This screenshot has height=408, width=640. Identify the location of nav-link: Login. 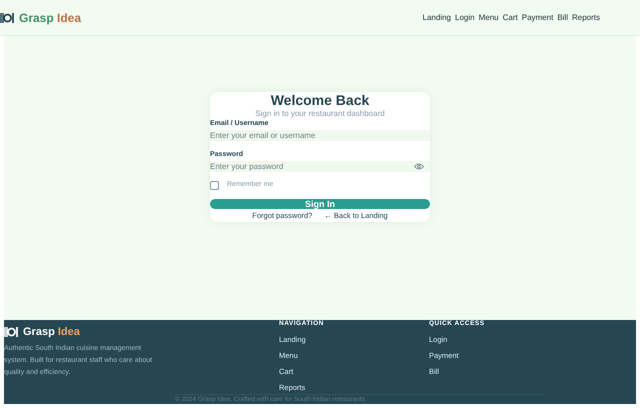
(465, 18).